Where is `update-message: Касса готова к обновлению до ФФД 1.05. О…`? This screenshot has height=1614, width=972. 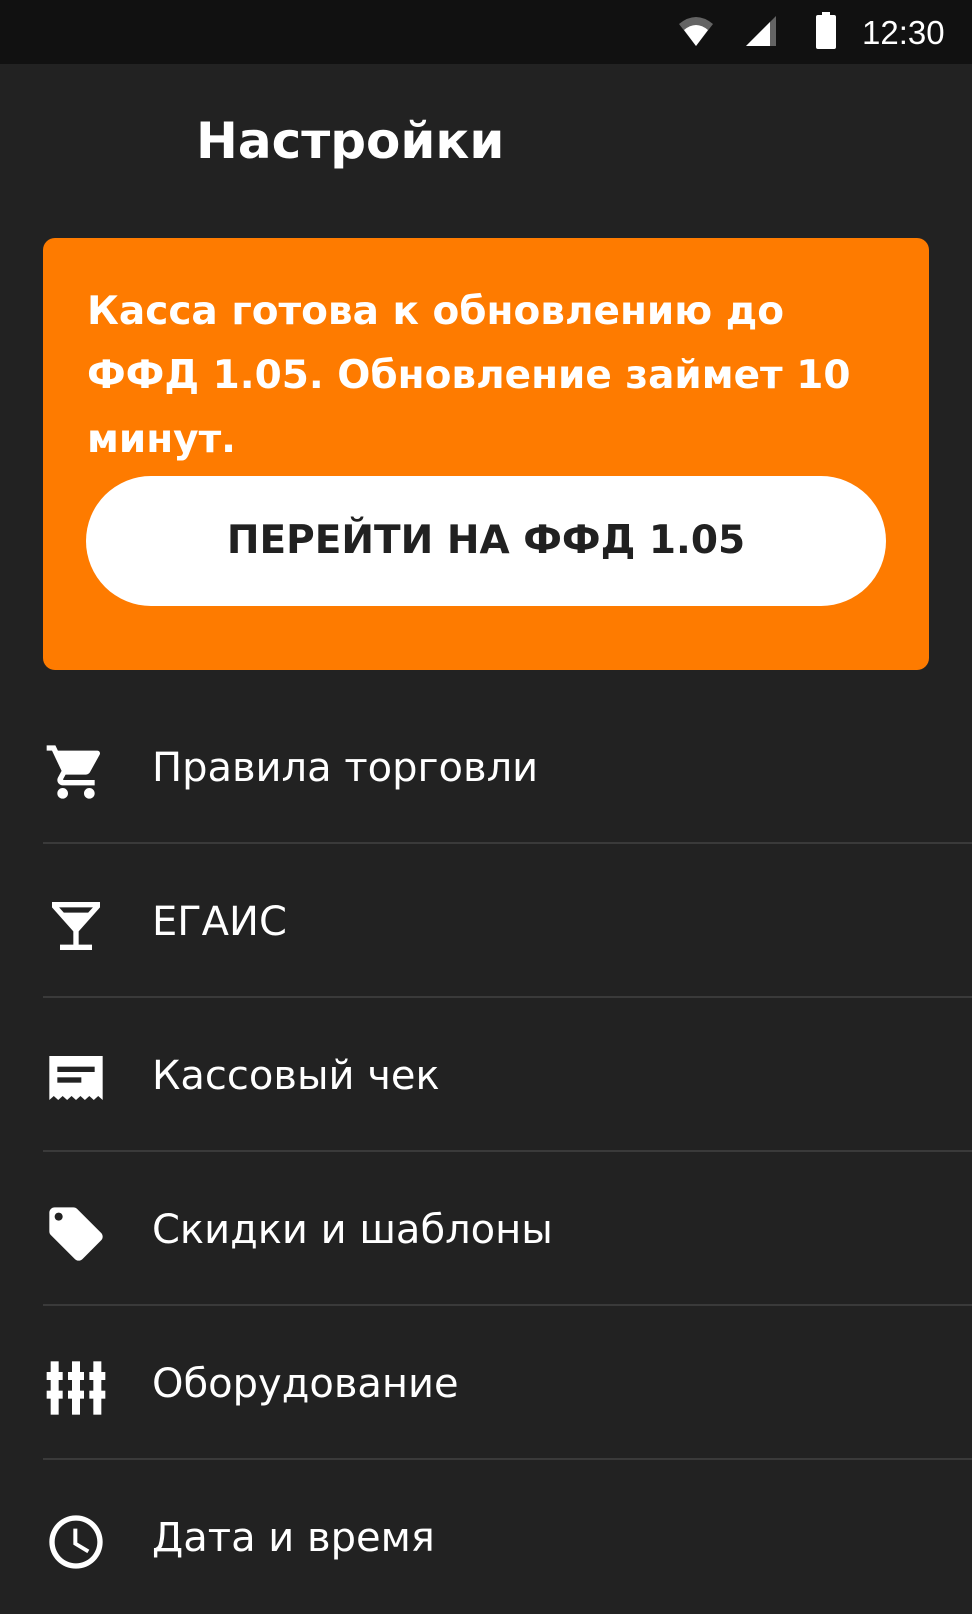
update-message: Касса готова к обновлению до ФФД 1.05. О… is located at coordinates (469, 375).